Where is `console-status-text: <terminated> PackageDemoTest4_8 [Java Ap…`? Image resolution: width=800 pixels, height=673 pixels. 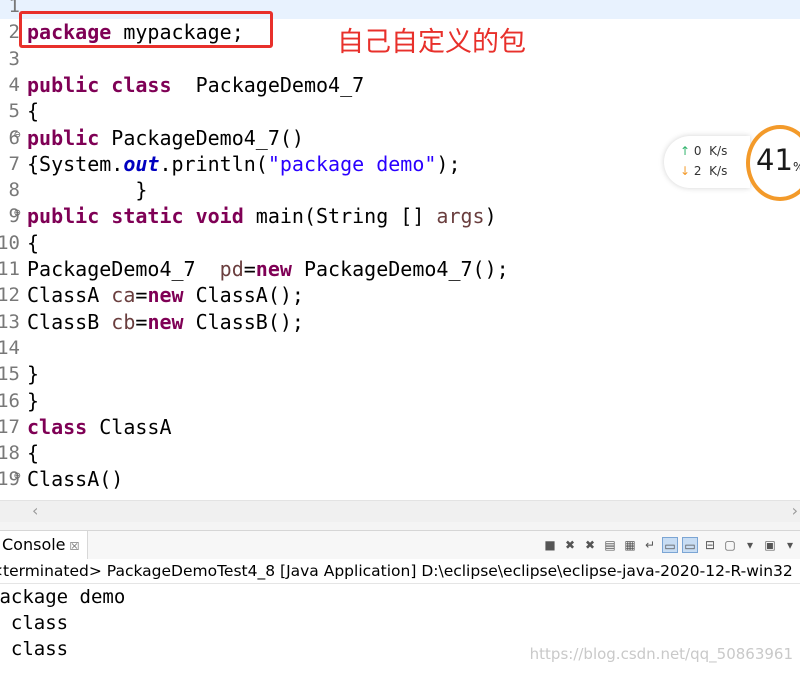 console-status-text: <terminated> PackageDemoTest4_8 [Java Ap… is located at coordinates (396, 571).